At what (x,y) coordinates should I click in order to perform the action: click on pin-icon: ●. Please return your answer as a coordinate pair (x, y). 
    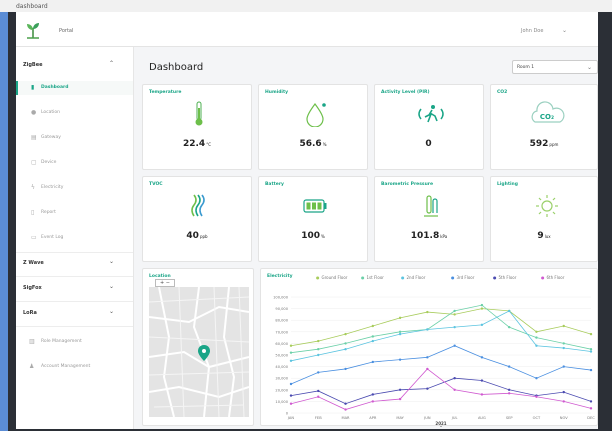
    Looking at the image, I should click on (34, 112).